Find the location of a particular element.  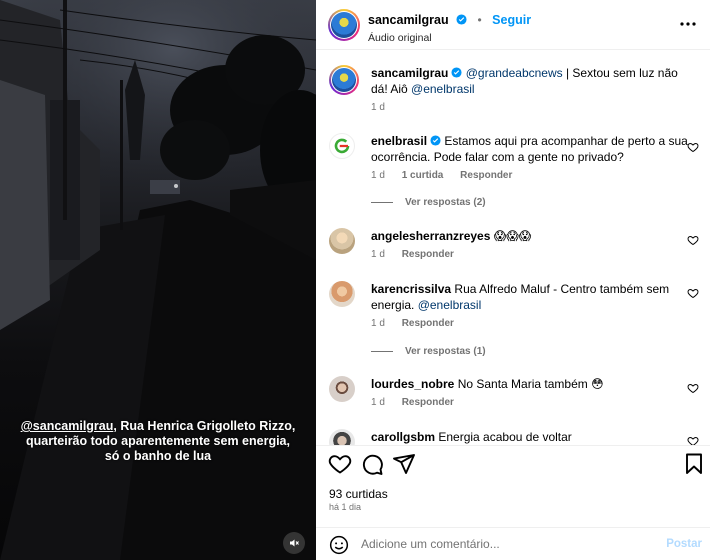

caption-time: 1 d is located at coordinates (378, 107).